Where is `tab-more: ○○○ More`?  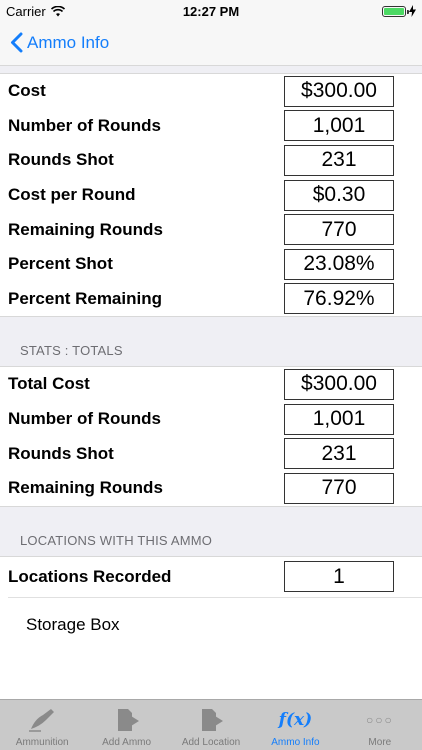
tab-more: ○○○ More is located at coordinates (380, 725).